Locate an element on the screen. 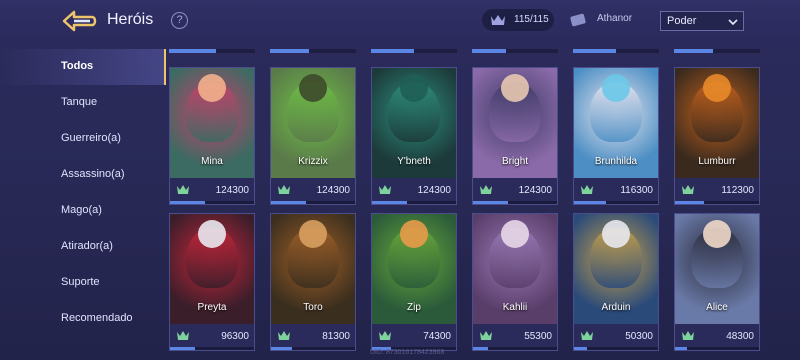 The height and width of the screenshot is (360, 800). hero-stats: 116300 is located at coordinates (616, 191).